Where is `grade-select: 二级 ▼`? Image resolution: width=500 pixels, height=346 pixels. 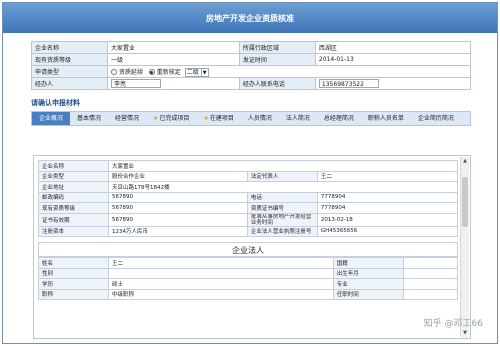
grade-select: 二级 ▼ is located at coordinates (196, 72).